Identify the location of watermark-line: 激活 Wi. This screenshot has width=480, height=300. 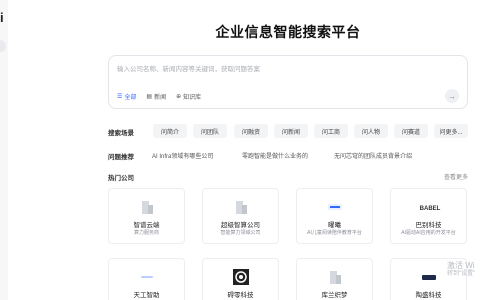
(461, 265).